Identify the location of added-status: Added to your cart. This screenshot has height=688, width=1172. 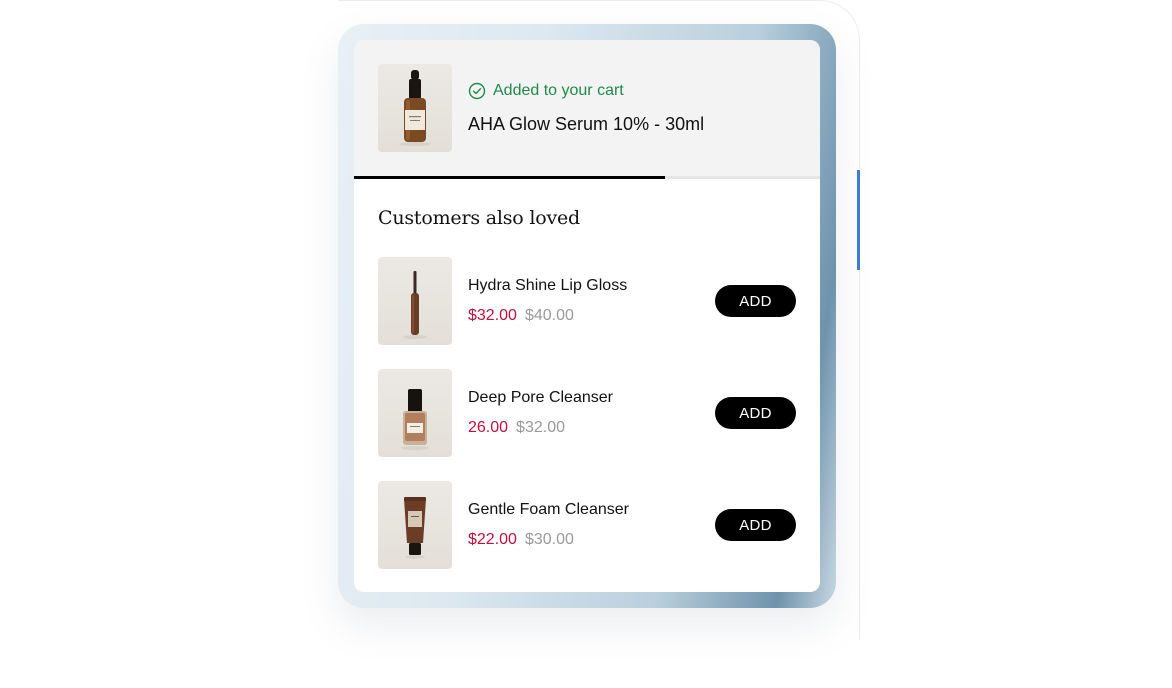
(546, 91).